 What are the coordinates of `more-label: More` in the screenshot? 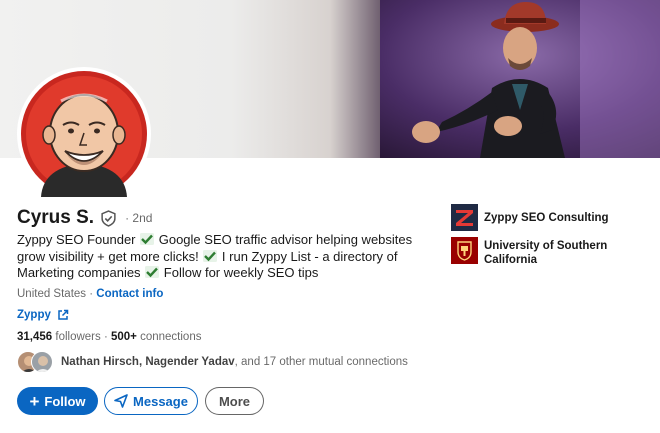 It's located at (234, 401).